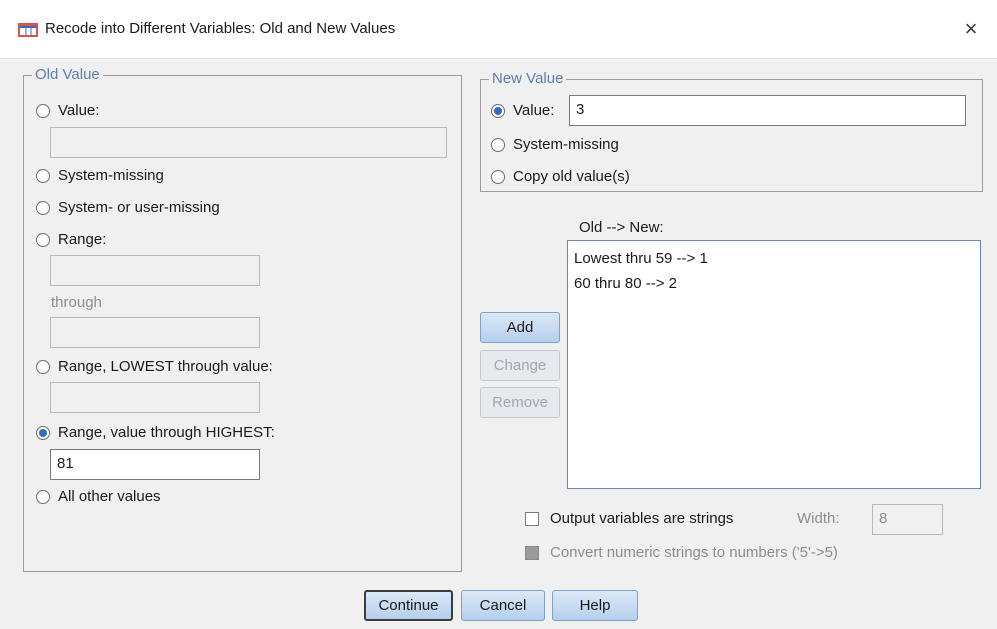 The image size is (997, 629). I want to click on width-input: 8, so click(907, 519).